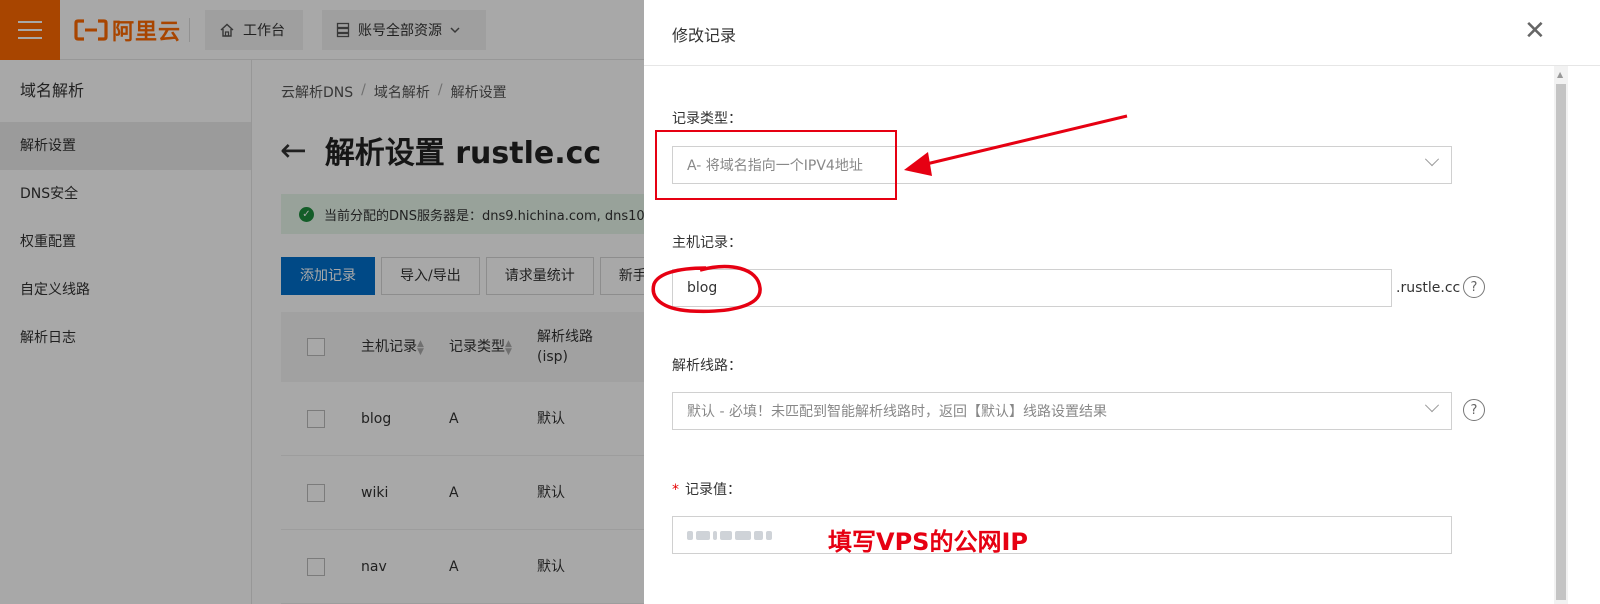 The height and width of the screenshot is (604, 1600). What do you see at coordinates (889, 214) in the screenshot?
I see `annotation-layer` at bounding box center [889, 214].